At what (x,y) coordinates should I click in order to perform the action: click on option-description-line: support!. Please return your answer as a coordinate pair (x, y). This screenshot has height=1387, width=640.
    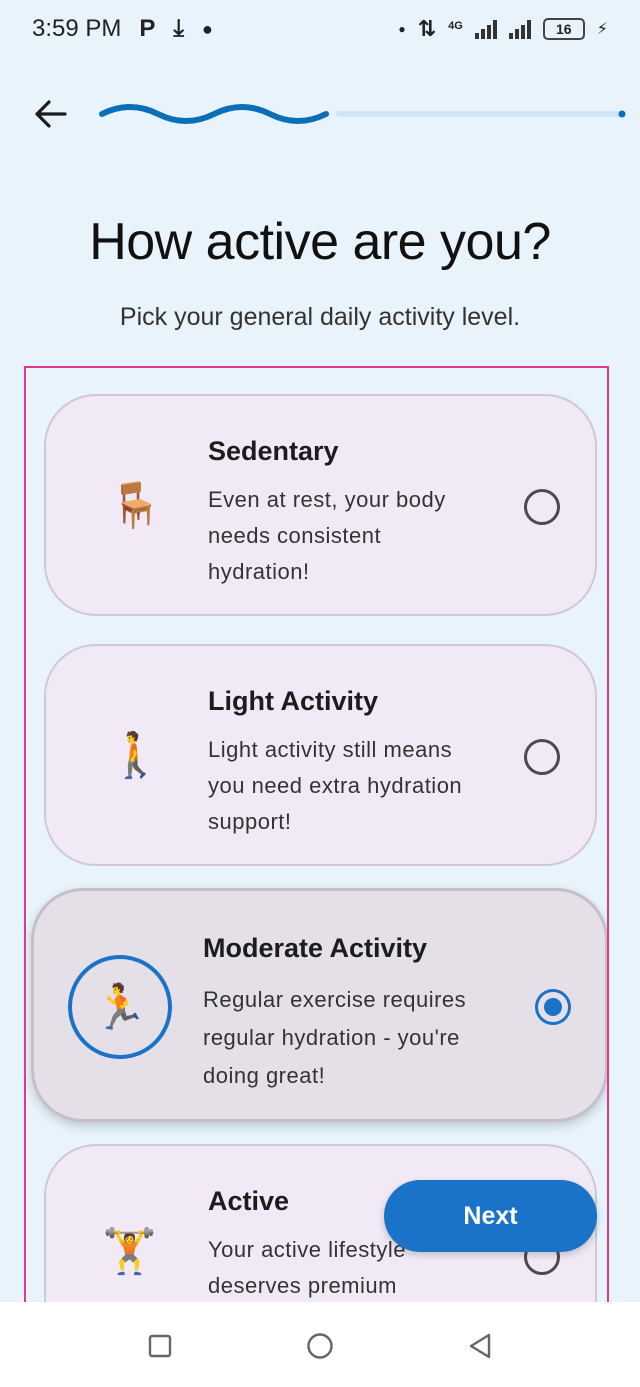
    Looking at the image, I should click on (250, 821).